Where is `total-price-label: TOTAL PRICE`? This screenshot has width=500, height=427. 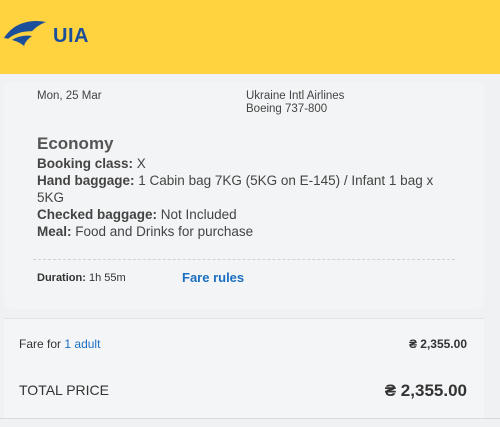
total-price-label: TOTAL PRICE is located at coordinates (64, 390).